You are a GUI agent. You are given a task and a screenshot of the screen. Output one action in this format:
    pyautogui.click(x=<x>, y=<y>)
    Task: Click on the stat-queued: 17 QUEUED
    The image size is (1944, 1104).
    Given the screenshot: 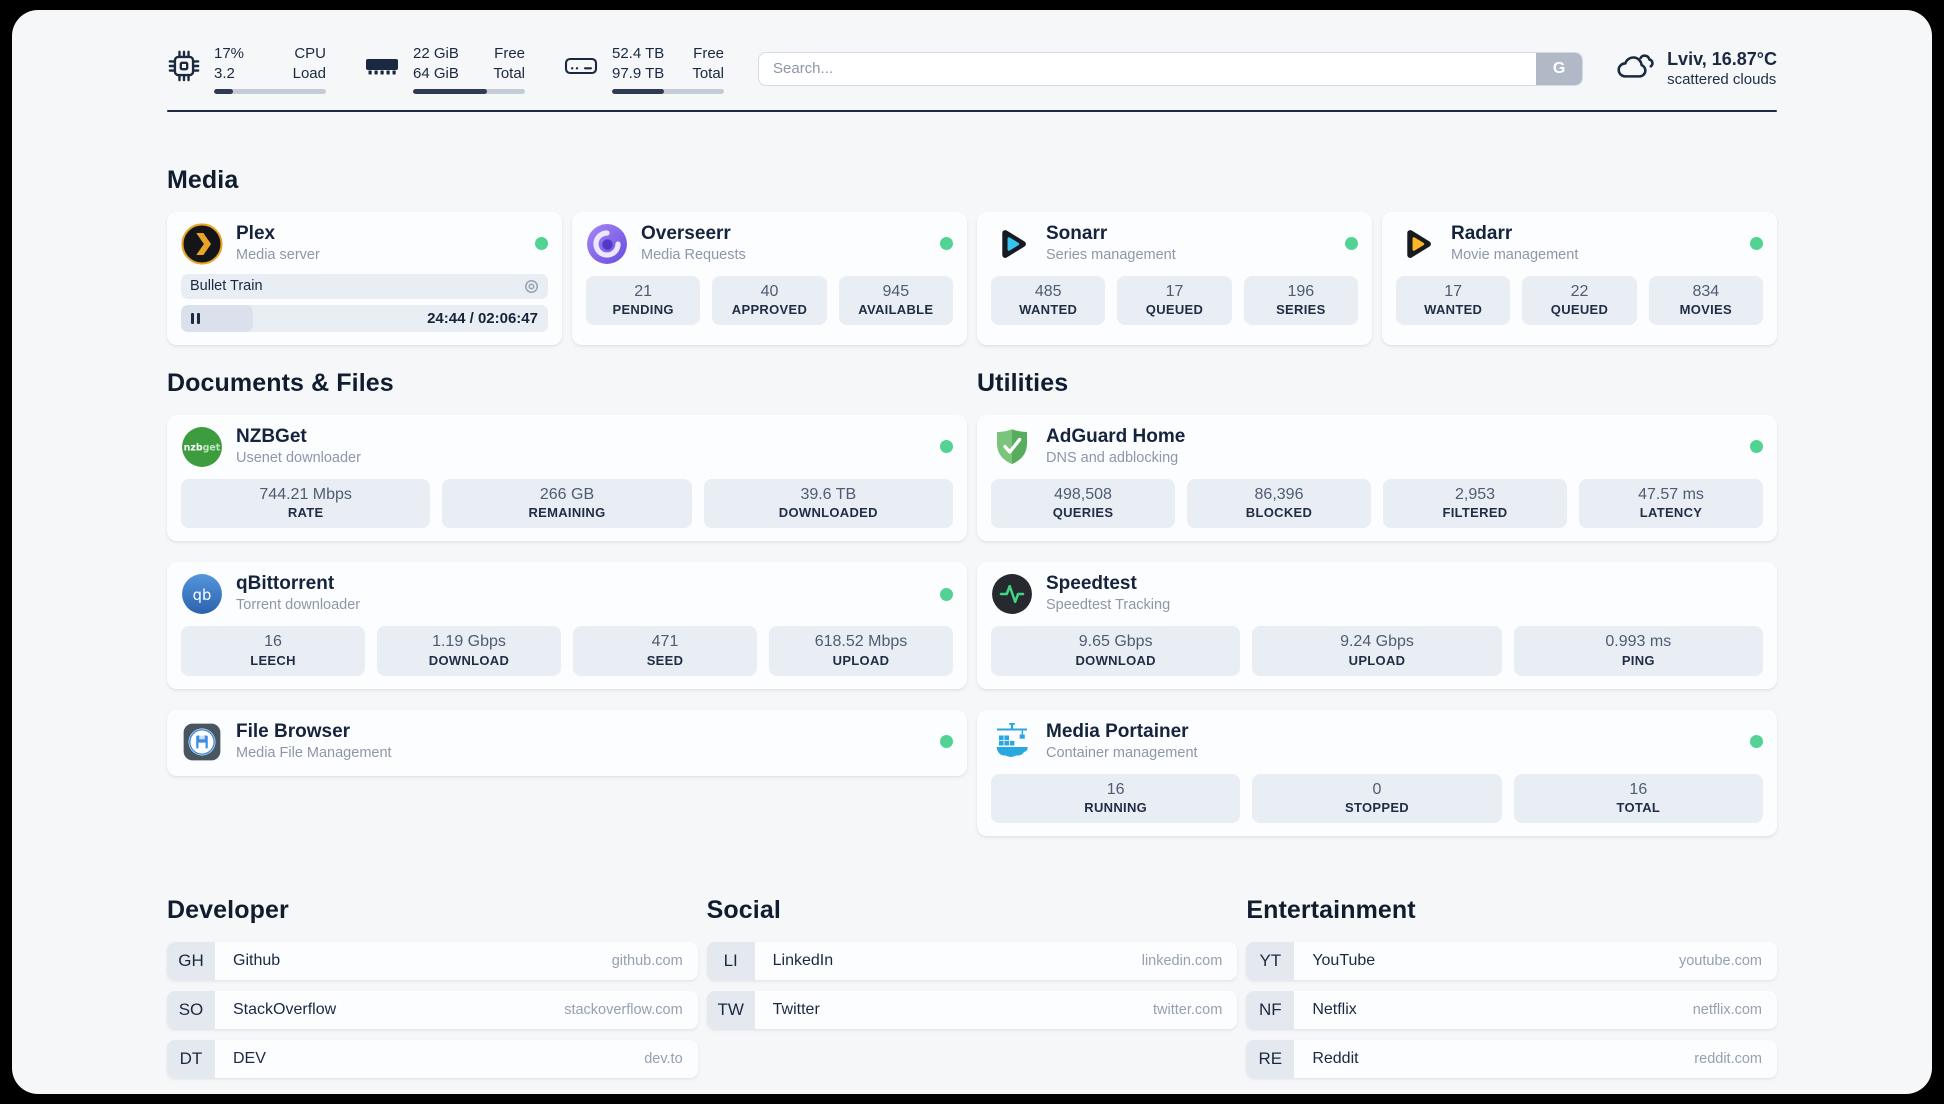 What is the action you would take?
    pyautogui.click(x=1174, y=300)
    